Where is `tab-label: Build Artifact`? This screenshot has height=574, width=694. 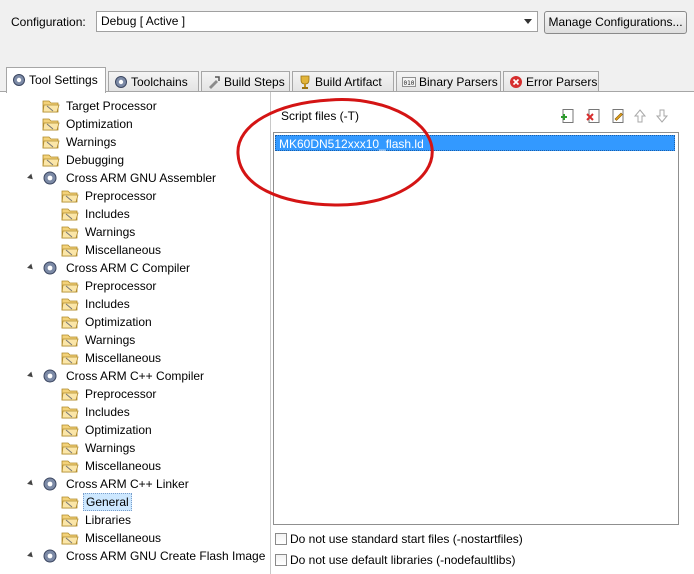
tab-label: Build Artifact is located at coordinates (348, 82).